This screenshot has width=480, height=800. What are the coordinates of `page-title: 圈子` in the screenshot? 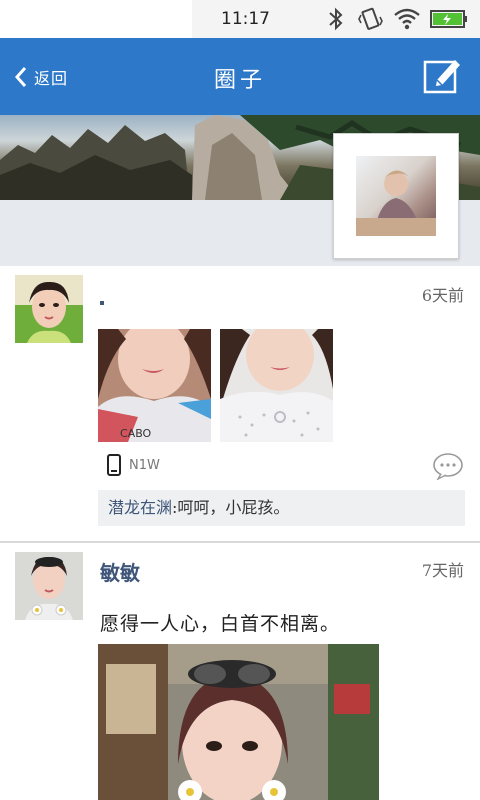 It's located at (239, 80).